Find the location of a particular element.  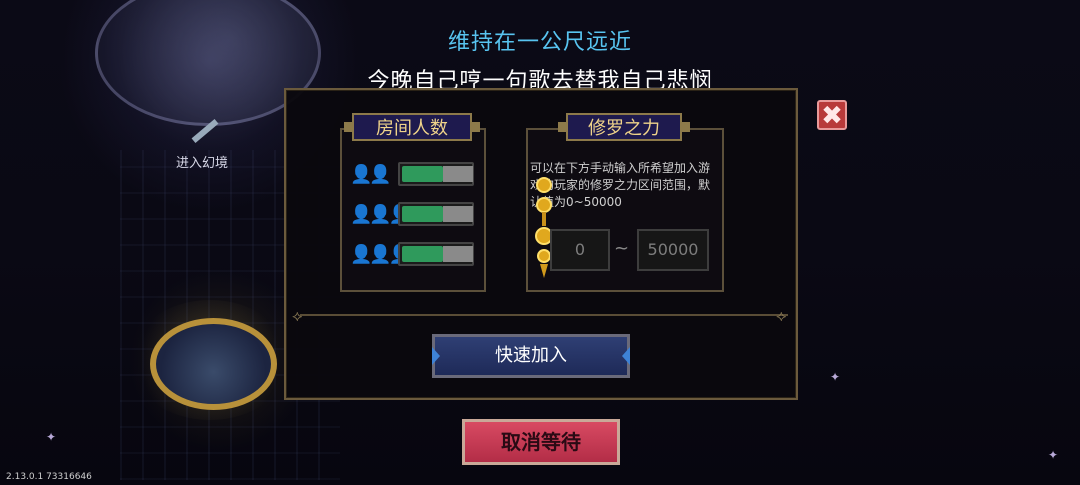

song-lyric-line-1: 维持在一公尺远近 is located at coordinates (539, 42).